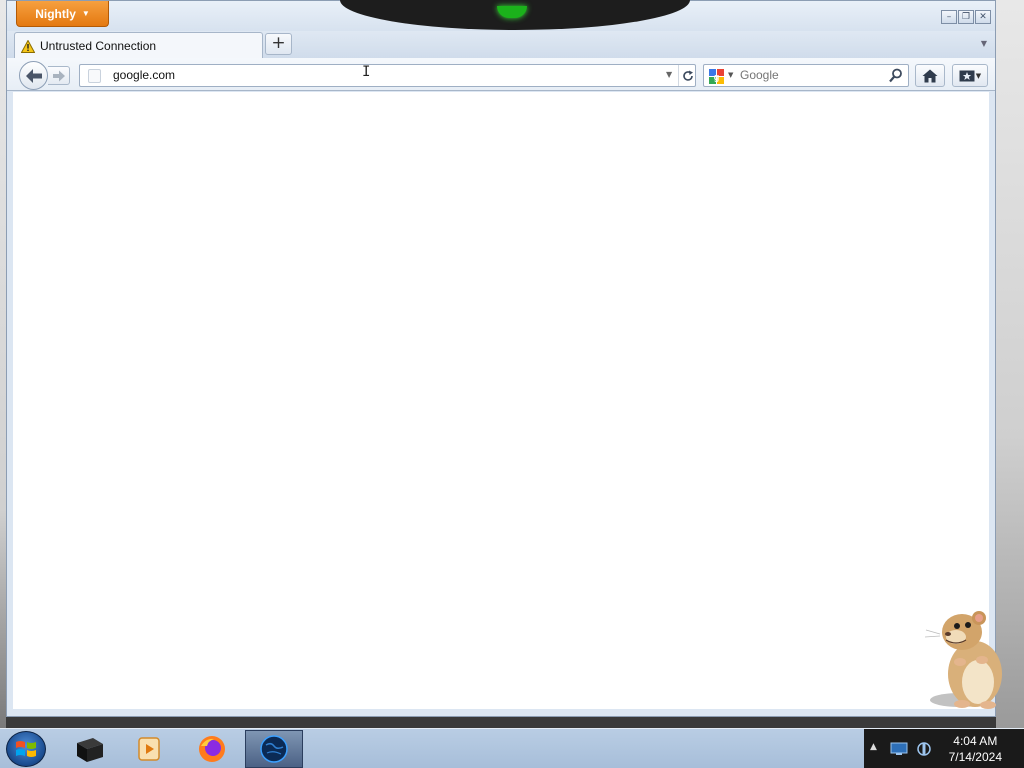  I want to click on black-box-icon, so click(90, 750).